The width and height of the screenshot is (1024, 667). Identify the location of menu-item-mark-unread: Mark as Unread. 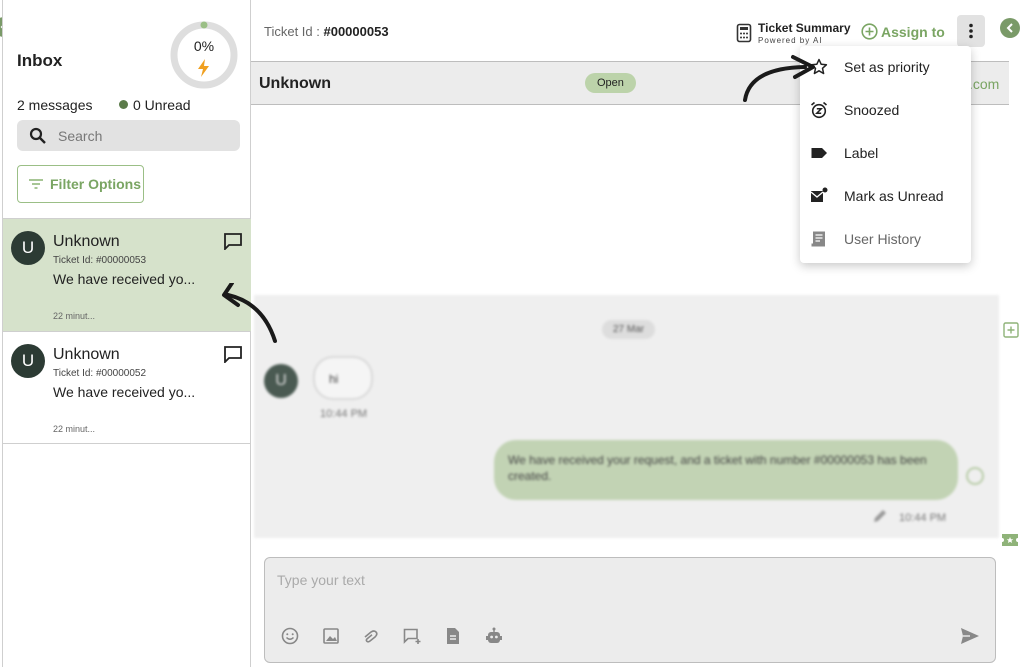
(885, 196).